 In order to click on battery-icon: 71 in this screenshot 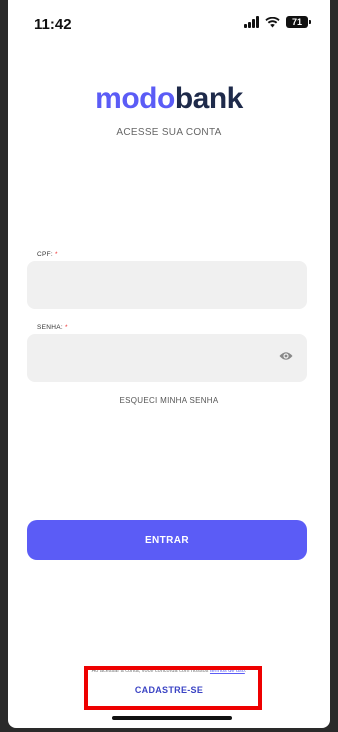, I will do `click(298, 22)`.